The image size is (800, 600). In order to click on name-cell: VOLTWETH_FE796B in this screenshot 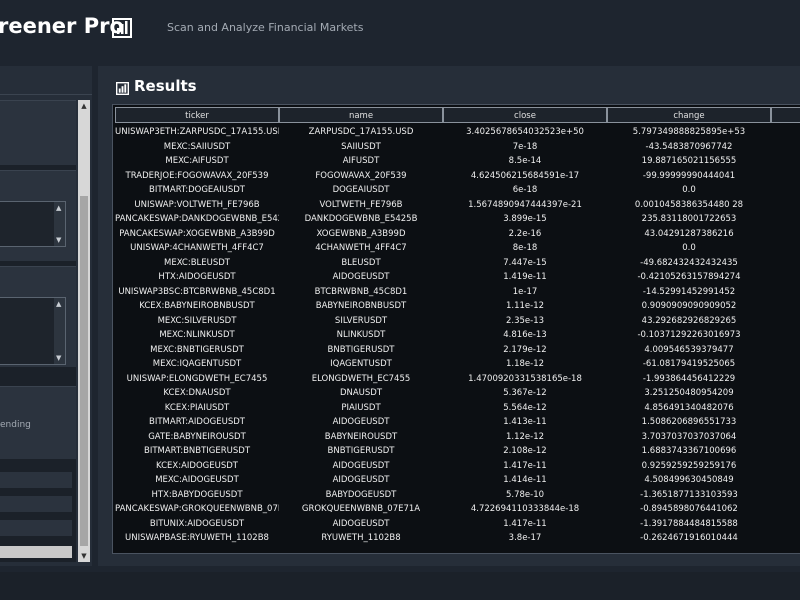, I will do `click(361, 204)`.